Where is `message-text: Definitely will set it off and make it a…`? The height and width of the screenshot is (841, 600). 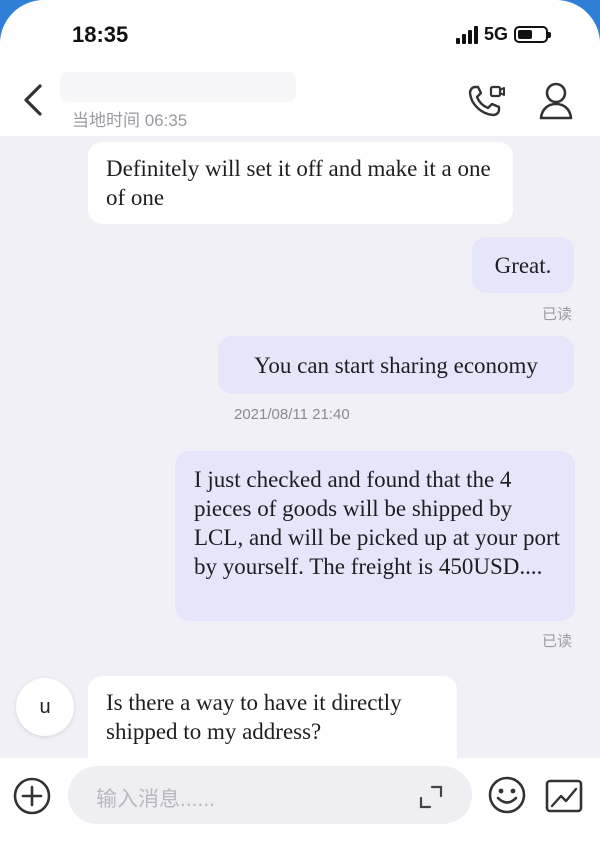 message-text: Definitely will set it off and make it a… is located at coordinates (298, 183).